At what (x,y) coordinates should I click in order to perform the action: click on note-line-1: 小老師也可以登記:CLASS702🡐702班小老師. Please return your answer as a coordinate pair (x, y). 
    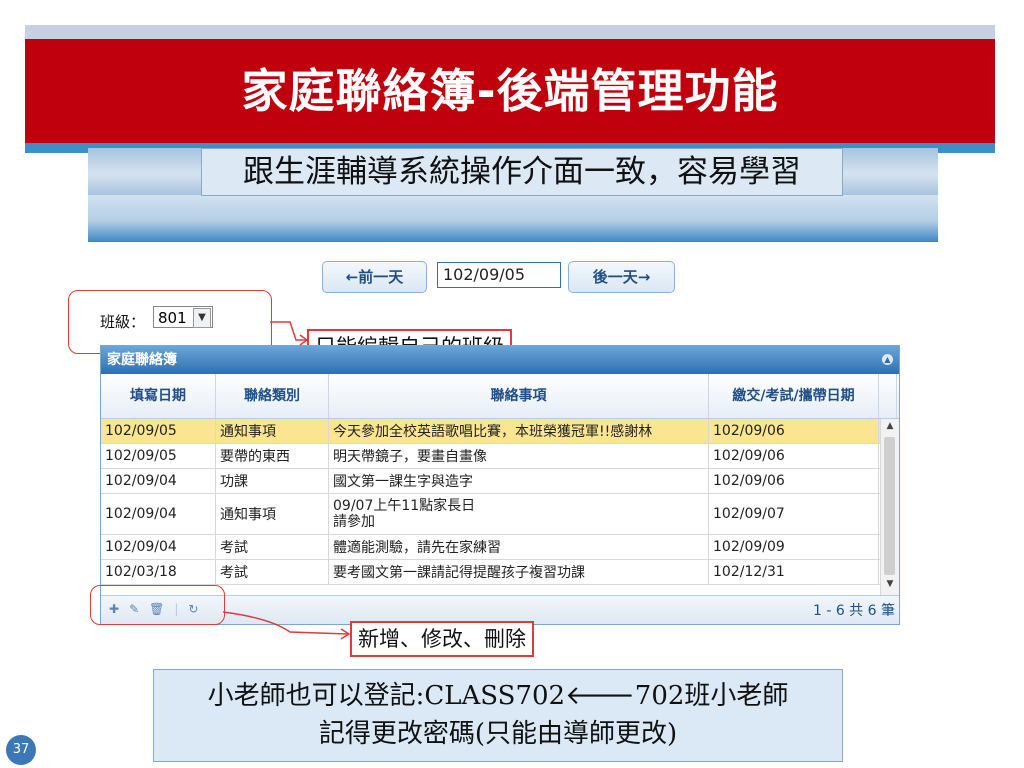
    Looking at the image, I should click on (498, 696).